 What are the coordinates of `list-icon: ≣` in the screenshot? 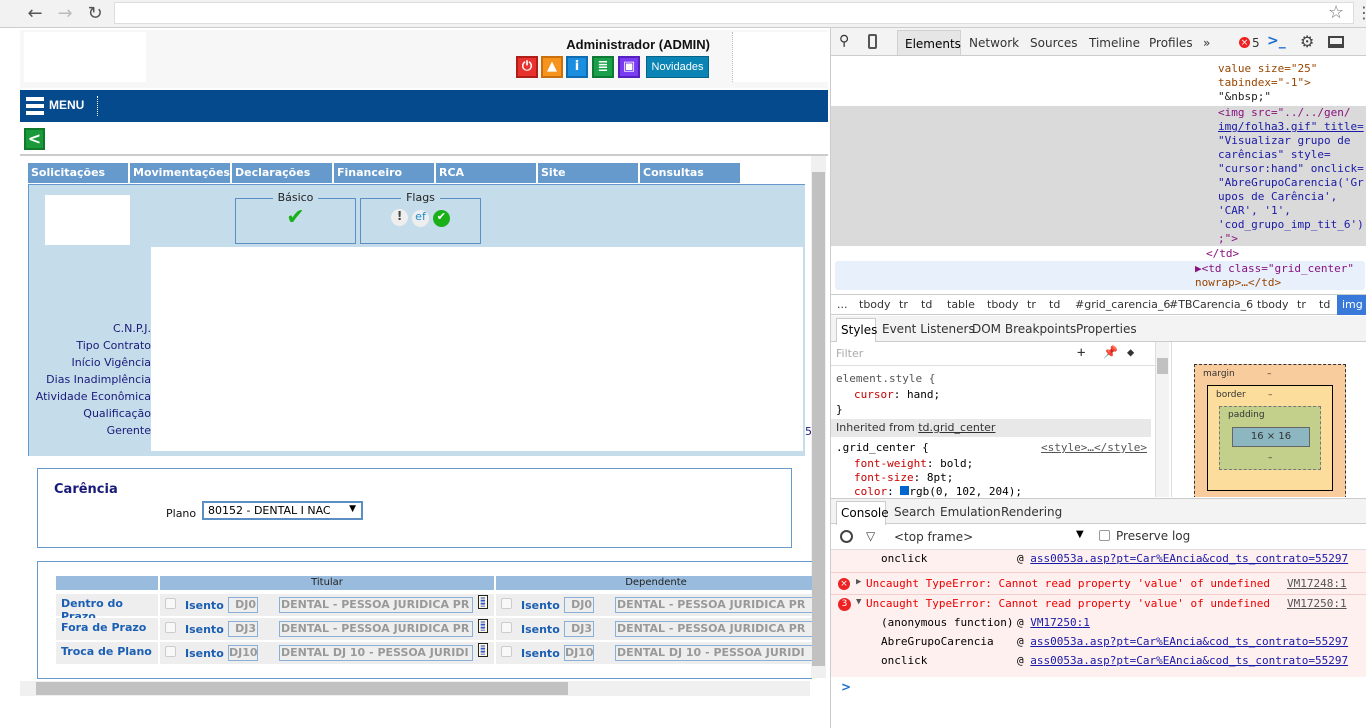 It's located at (603, 67).